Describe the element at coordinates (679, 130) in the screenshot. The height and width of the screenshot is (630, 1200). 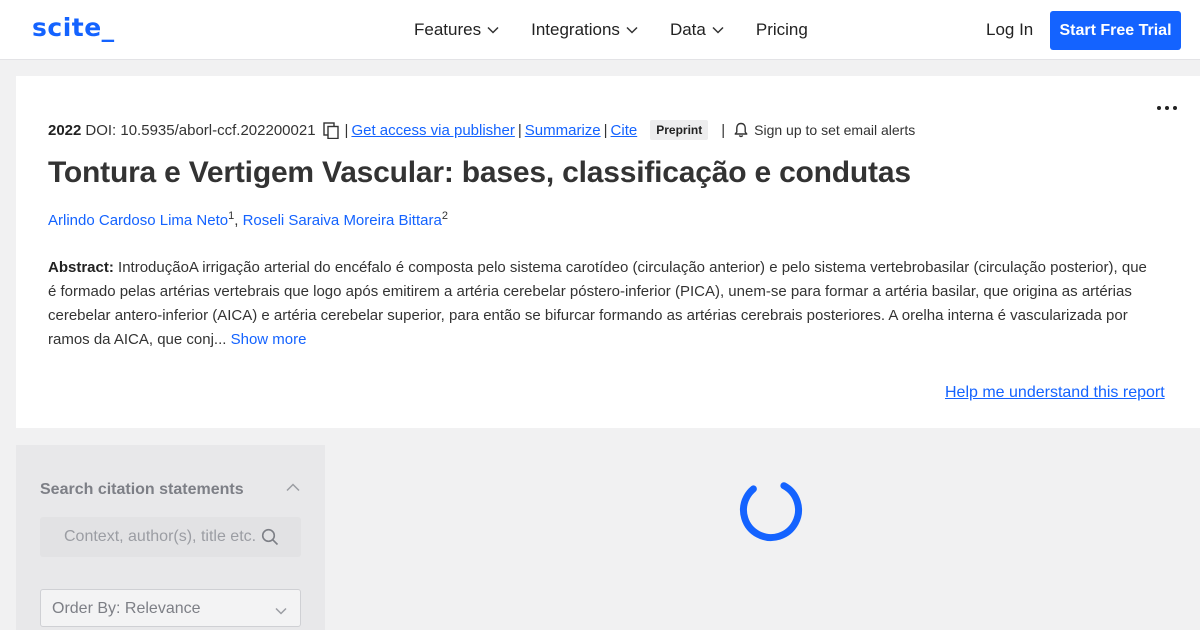
I see `preprint-badge: Preprint` at that location.